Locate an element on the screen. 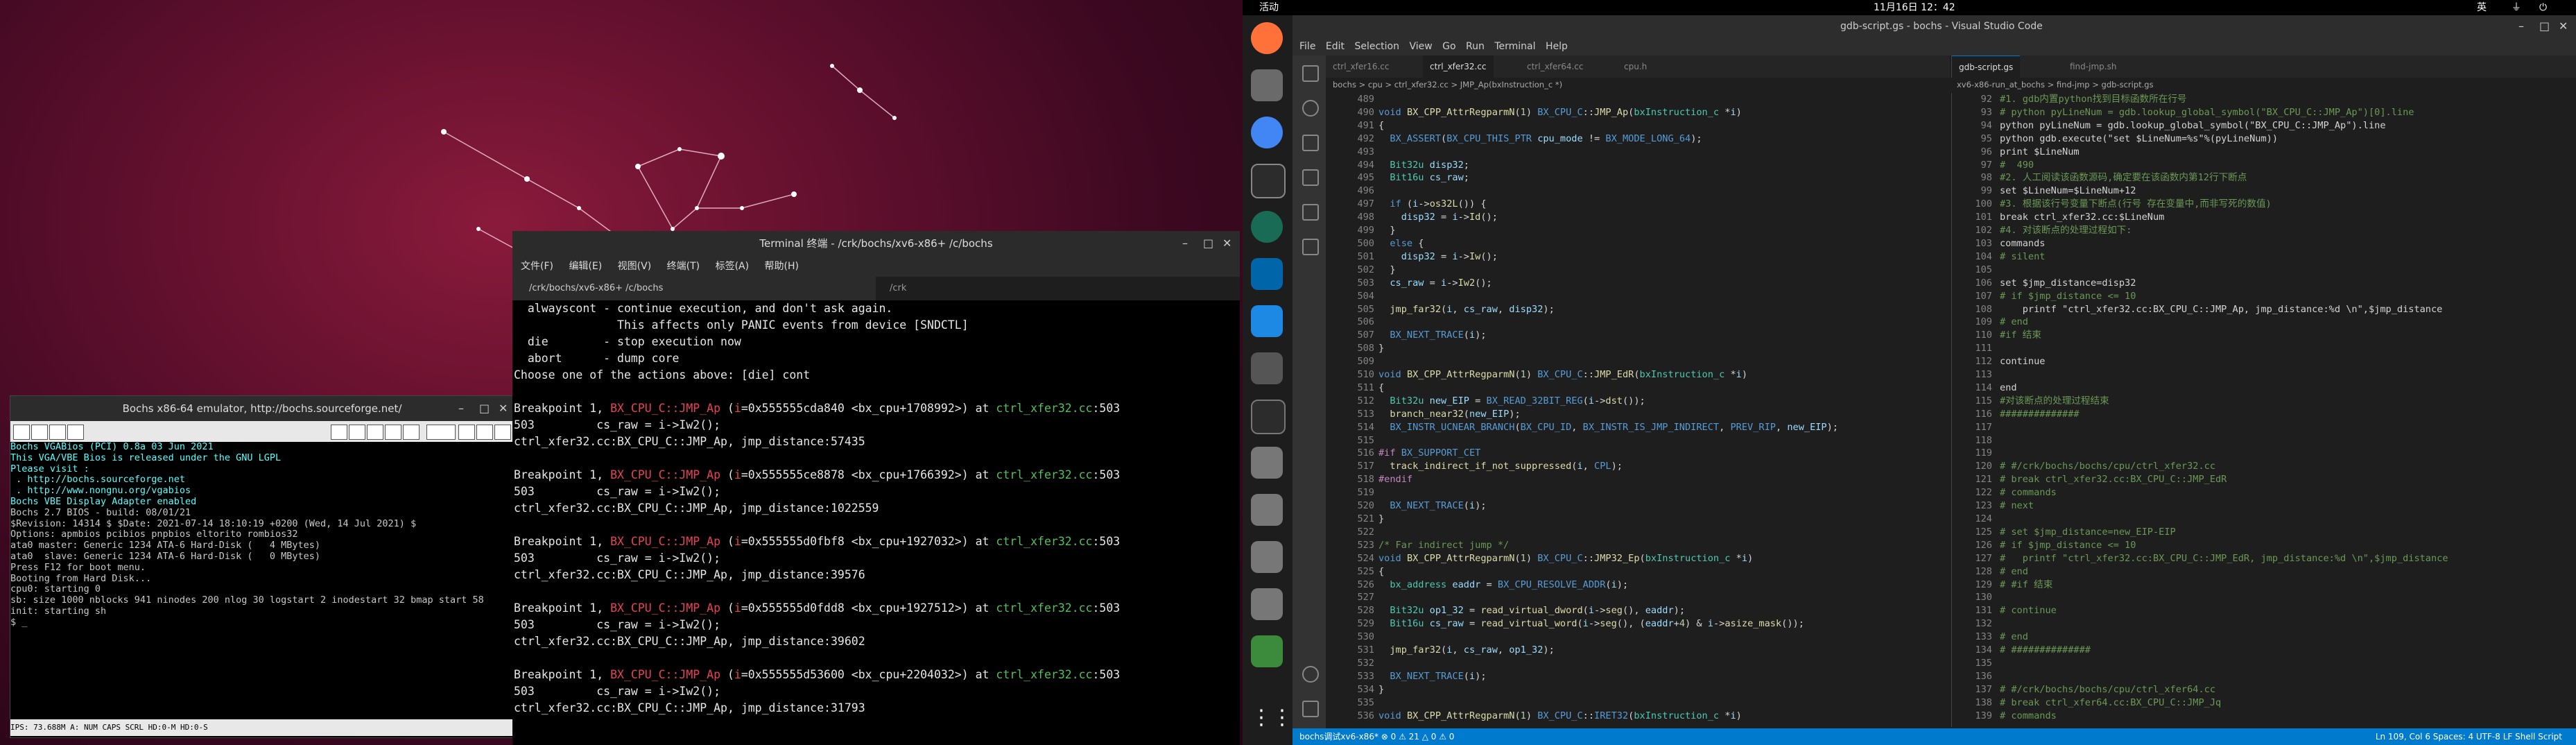 This screenshot has width=2576, height=745. code-token: # continue is located at coordinates (2028, 611).